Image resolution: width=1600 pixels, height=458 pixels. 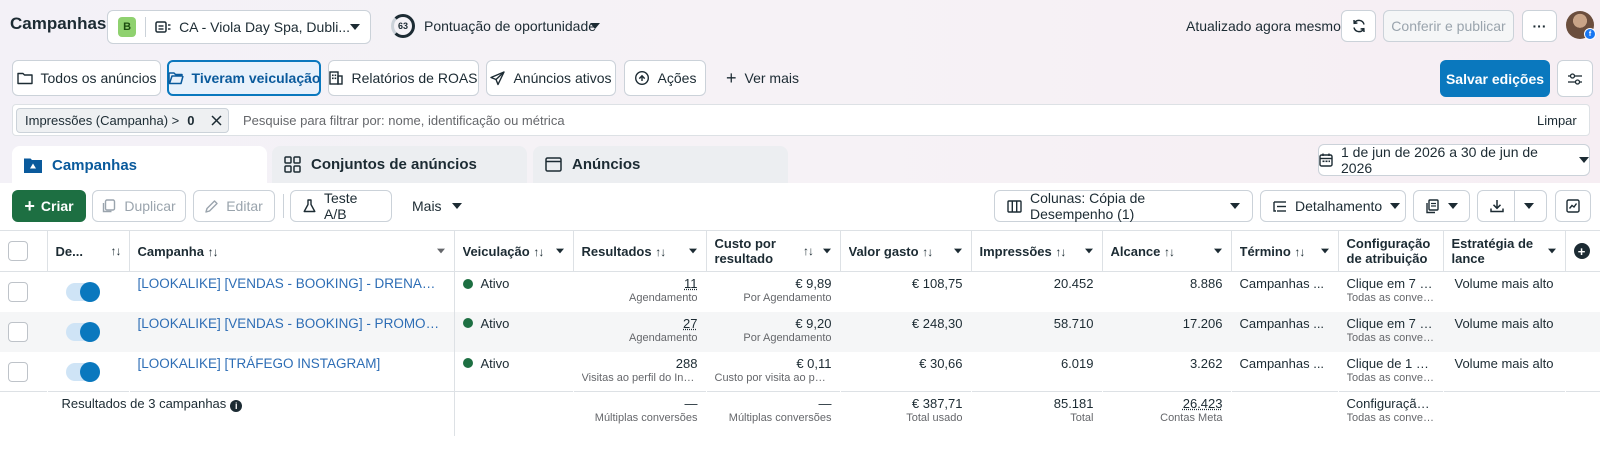 I want to click on account-badge: B, so click(x=127, y=27).